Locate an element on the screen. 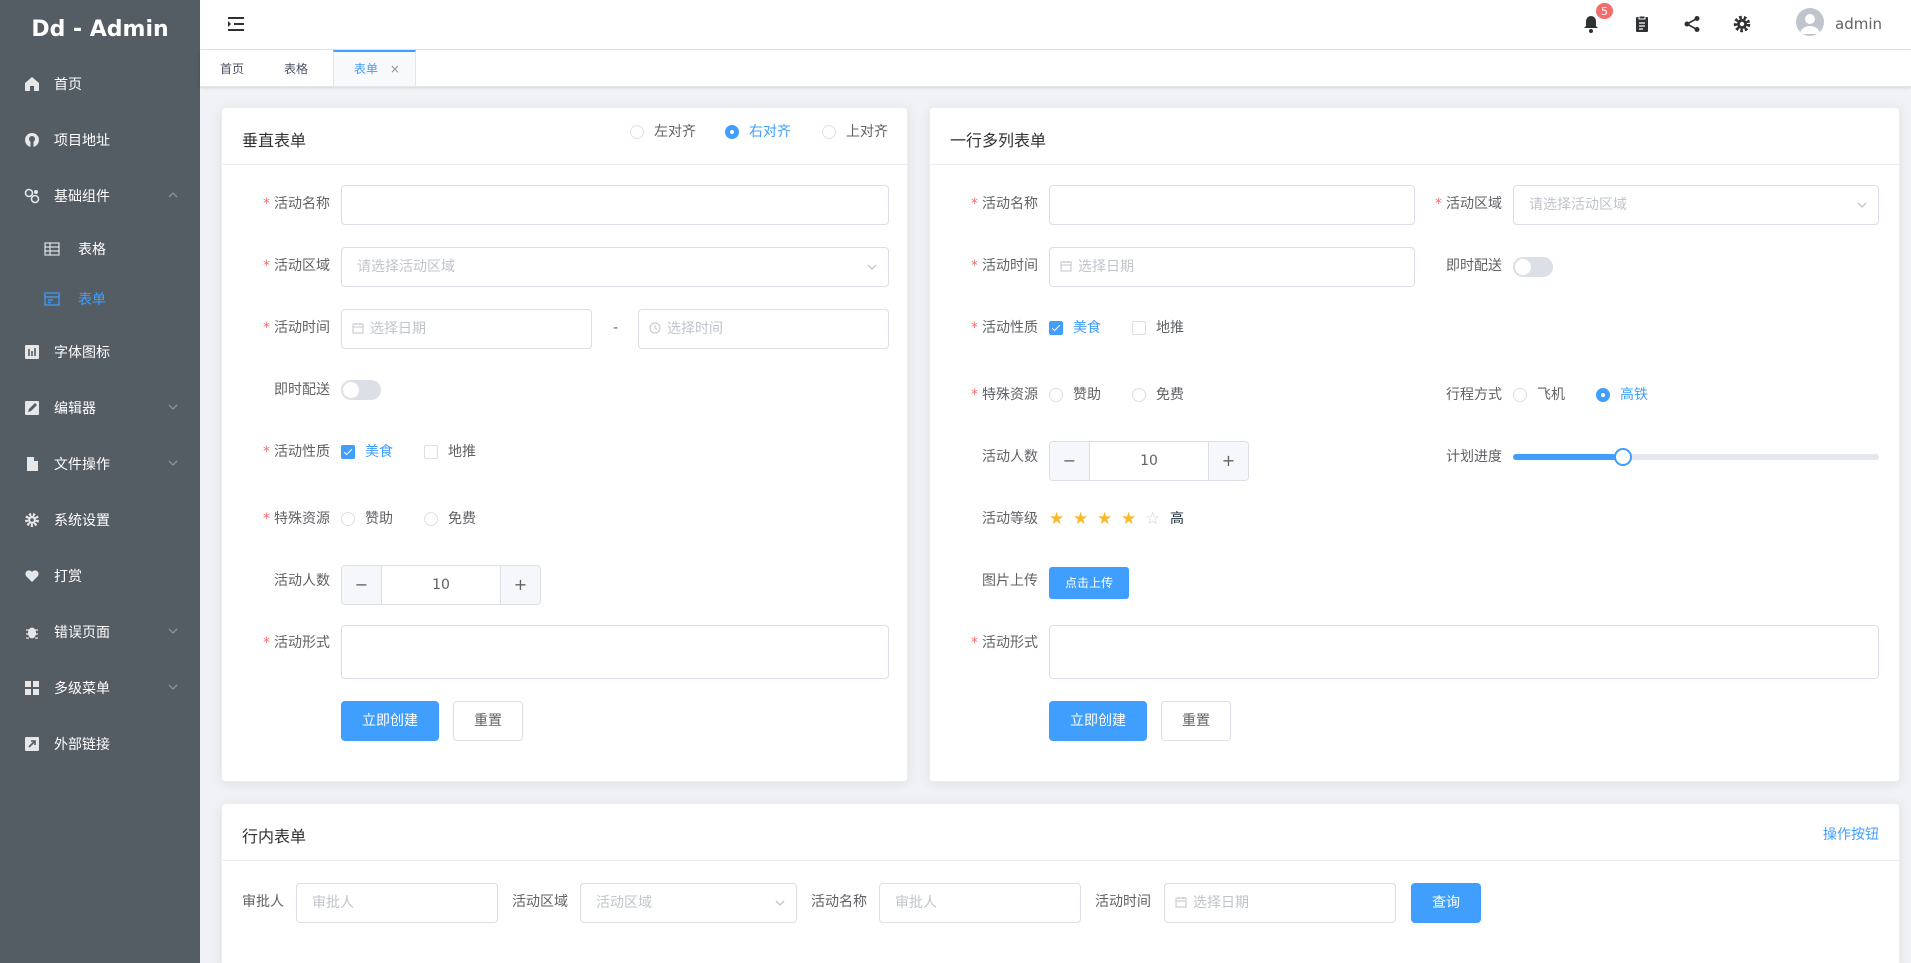  sidebar-item-donate: 打赏 is located at coordinates (100, 576).